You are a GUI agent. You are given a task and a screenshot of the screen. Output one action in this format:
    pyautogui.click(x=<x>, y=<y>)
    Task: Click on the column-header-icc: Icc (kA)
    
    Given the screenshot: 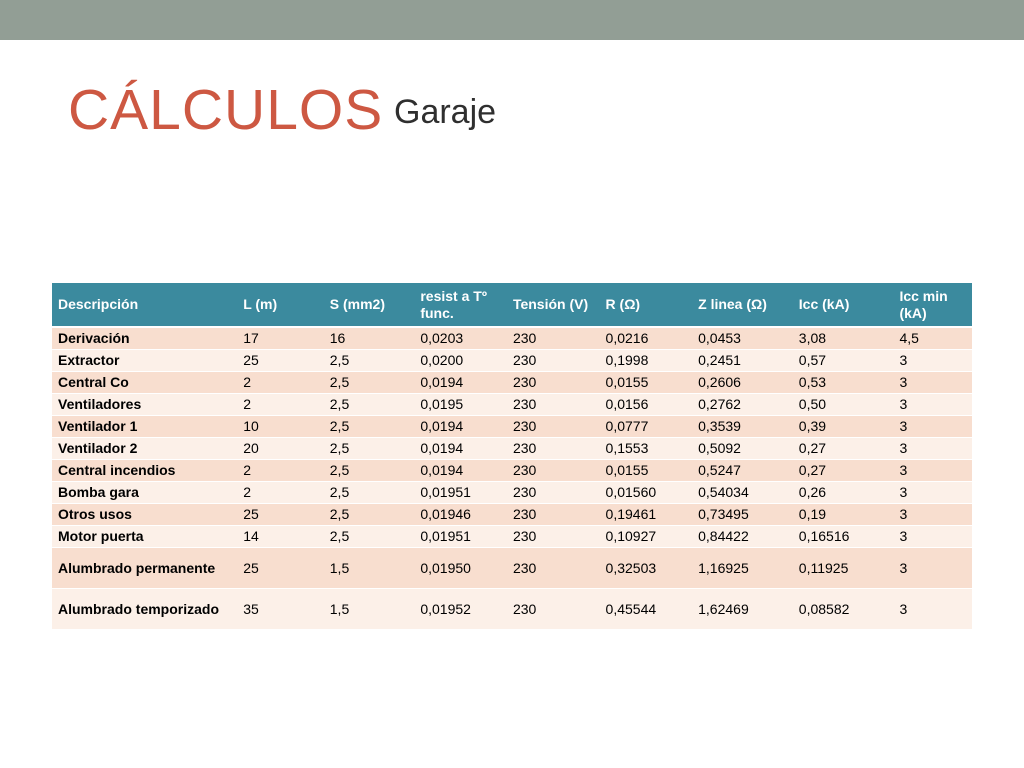 What is the action you would take?
    pyautogui.click(x=843, y=305)
    